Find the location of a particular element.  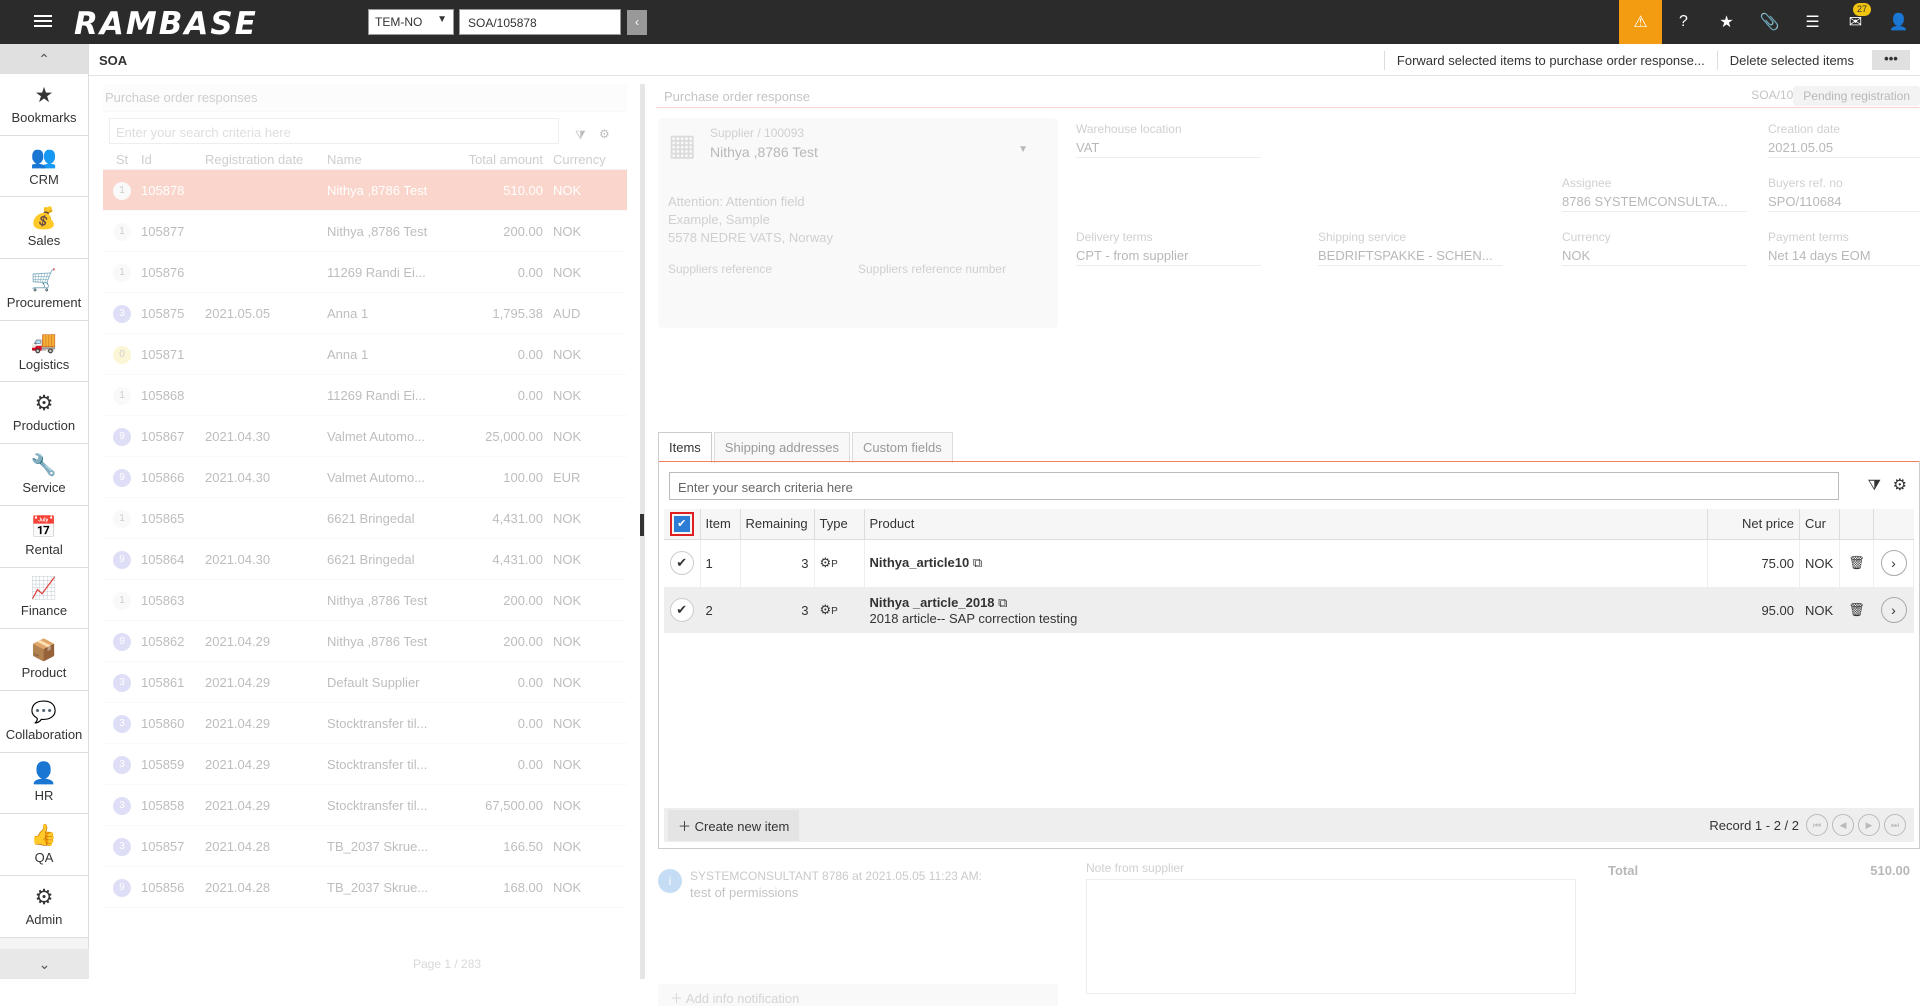

more-actions-button: ••• is located at coordinates (1891, 60).